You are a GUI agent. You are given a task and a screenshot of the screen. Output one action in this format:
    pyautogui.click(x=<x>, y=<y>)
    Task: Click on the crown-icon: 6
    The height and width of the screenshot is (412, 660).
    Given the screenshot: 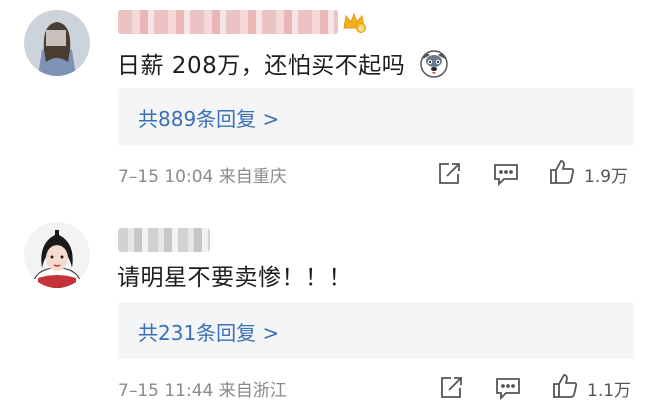 What is the action you would take?
    pyautogui.click(x=354, y=22)
    